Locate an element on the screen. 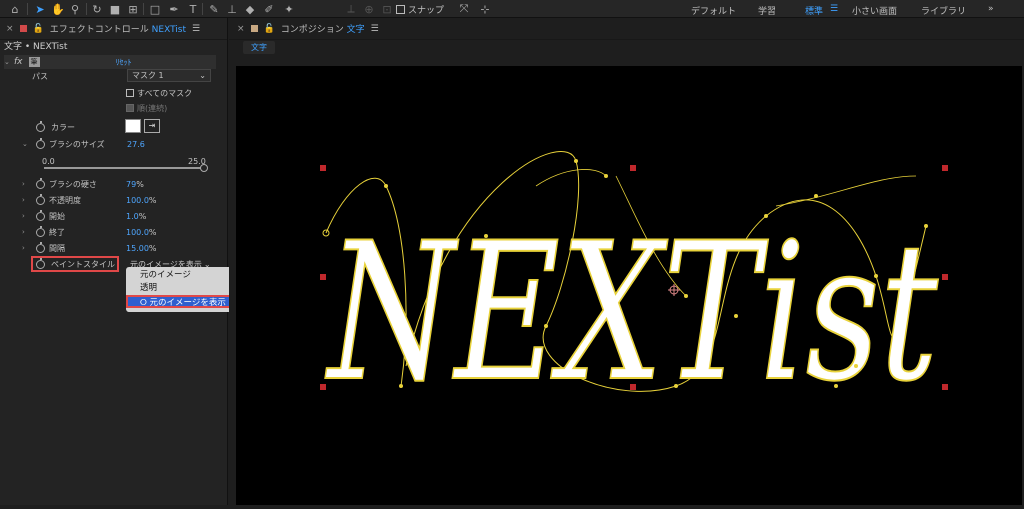 This screenshot has width=1024, height=509. path-label: パス is located at coordinates (40, 76).